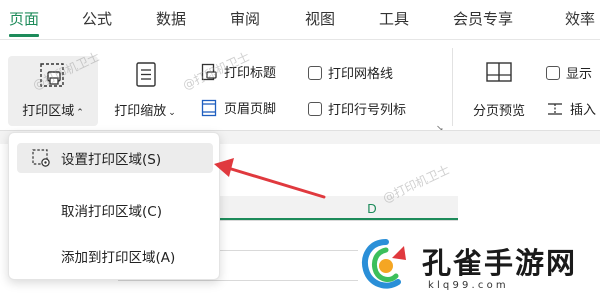 The width and height of the screenshot is (600, 300). I want to click on logo-title: 孔雀手游网, so click(500, 263).